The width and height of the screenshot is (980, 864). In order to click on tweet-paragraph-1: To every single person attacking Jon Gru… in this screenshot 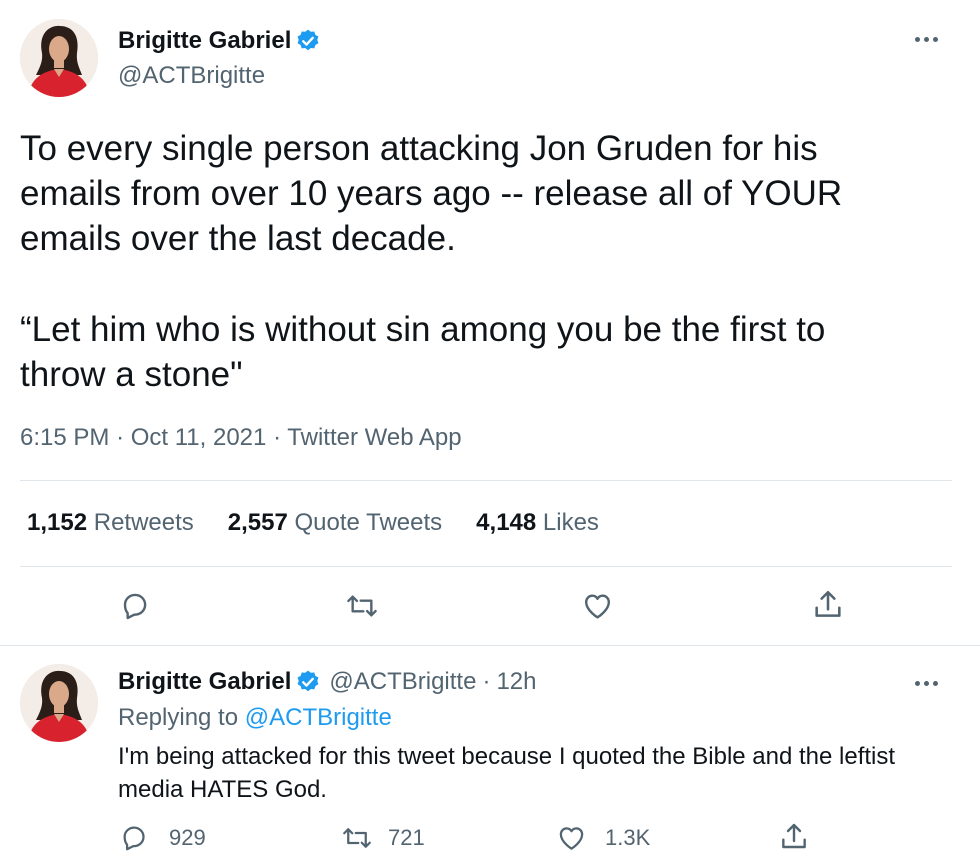, I will do `click(431, 193)`.